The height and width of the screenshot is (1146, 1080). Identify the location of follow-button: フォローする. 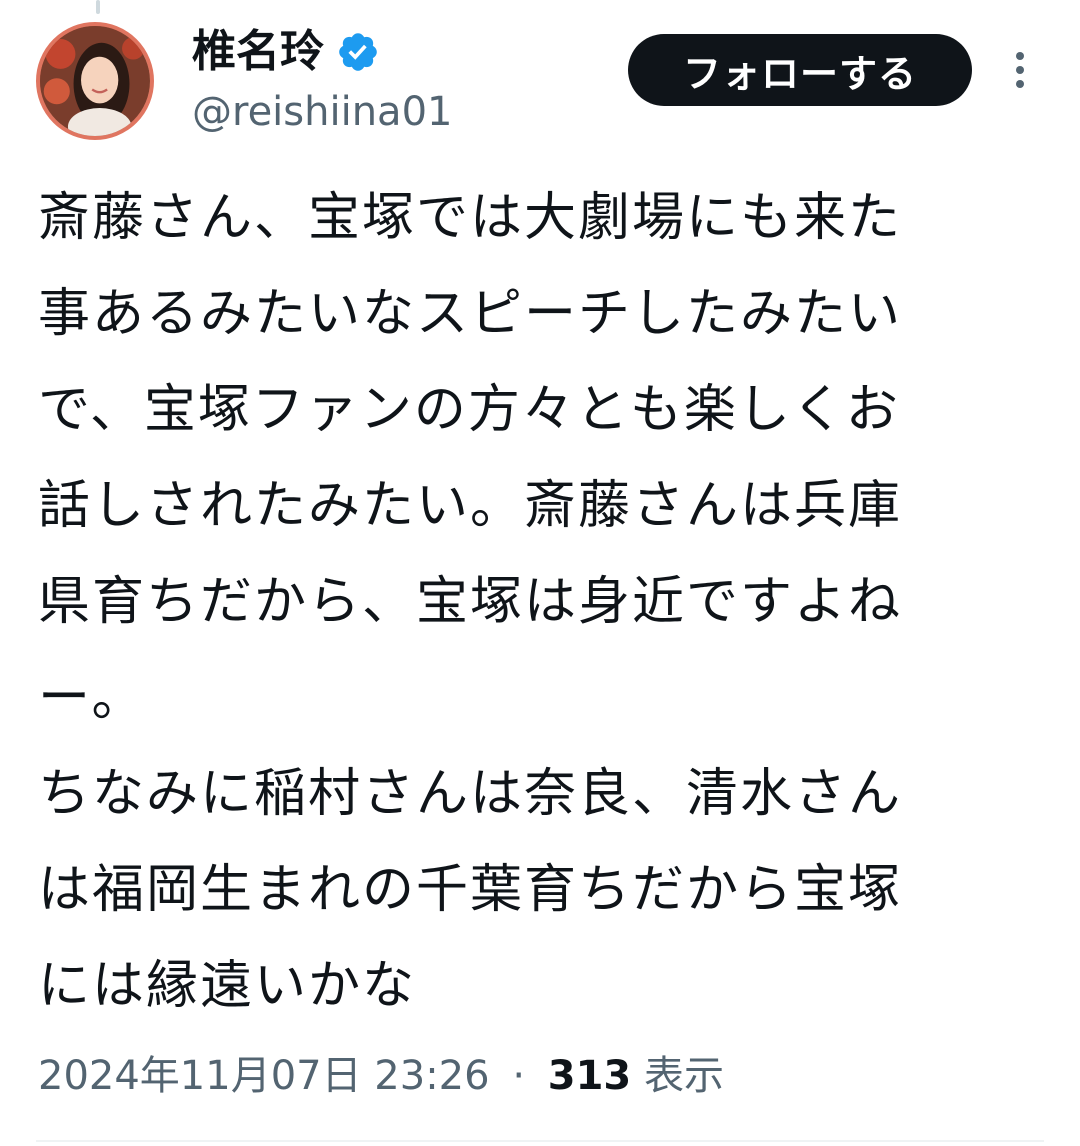
(800, 70).